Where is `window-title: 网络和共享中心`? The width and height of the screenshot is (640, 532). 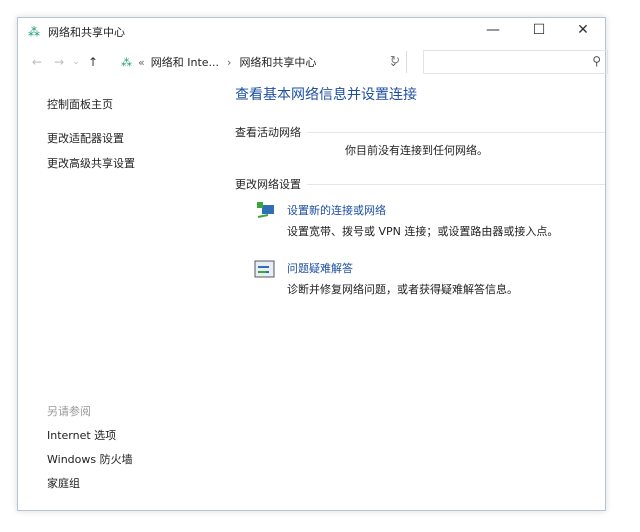
window-title: 网络和共享中心 is located at coordinates (86, 32).